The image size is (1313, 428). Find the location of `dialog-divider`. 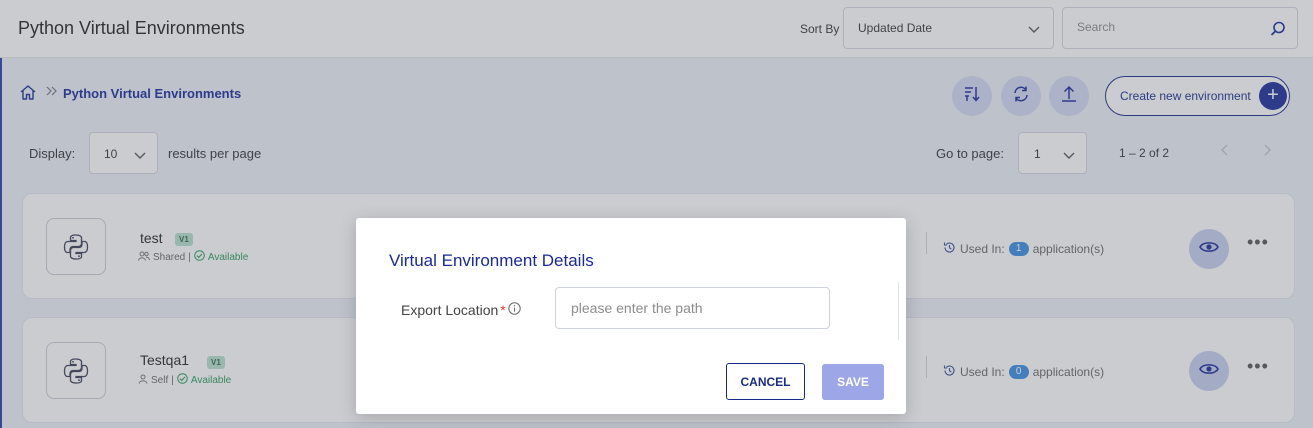

dialog-divider is located at coordinates (898, 311).